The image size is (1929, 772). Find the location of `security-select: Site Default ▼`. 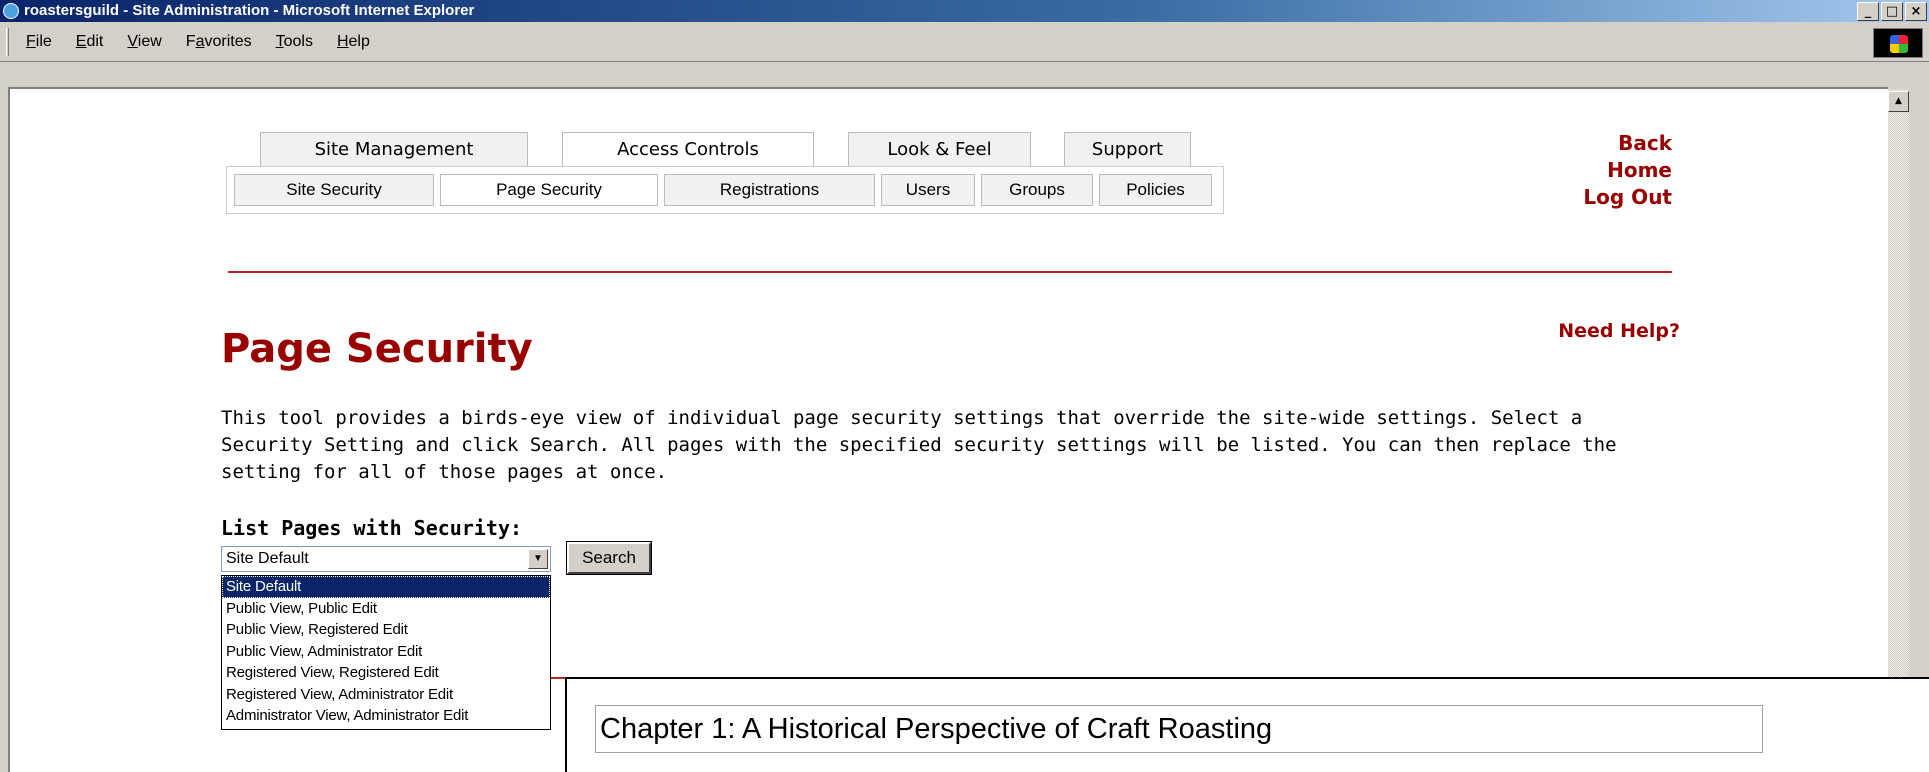

security-select: Site Default ▼ is located at coordinates (386, 559).